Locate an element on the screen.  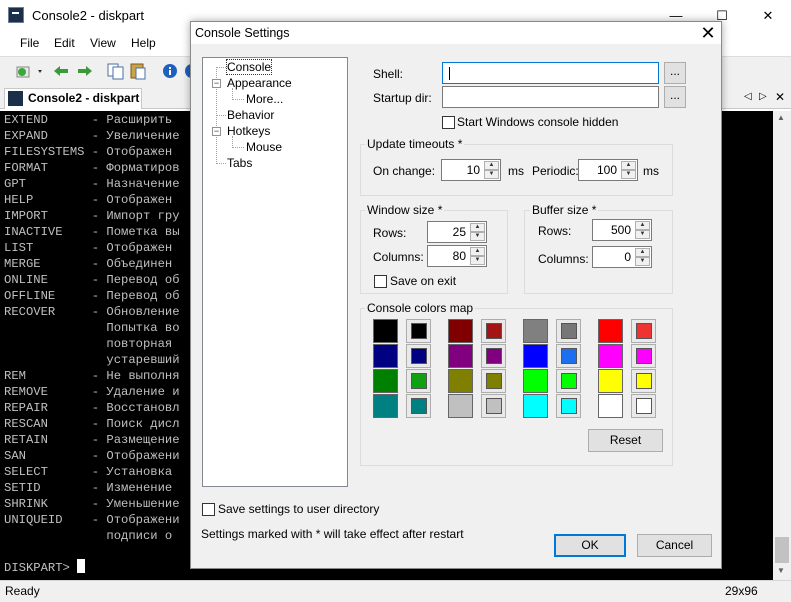
prev-tab-button is located at coordinates (61, 71).